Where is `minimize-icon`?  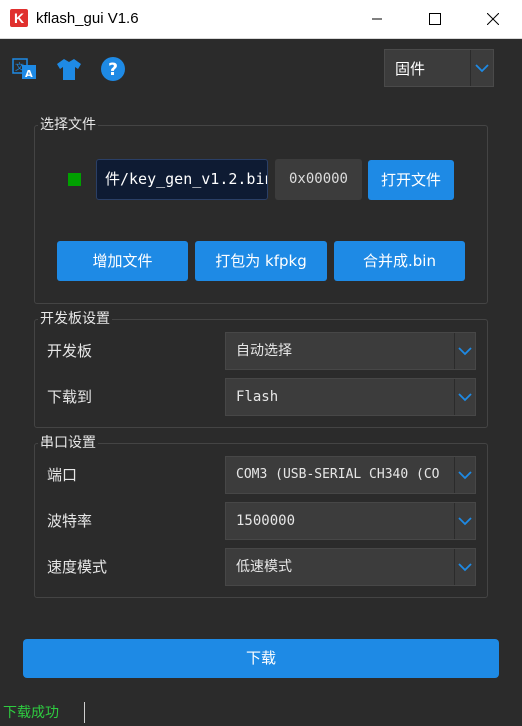 minimize-icon is located at coordinates (377, 19).